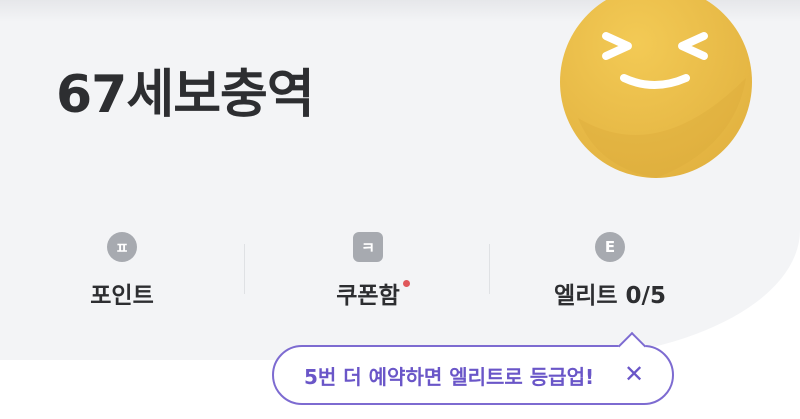  What do you see at coordinates (634, 374) in the screenshot?
I see `close-icon: ✕` at bounding box center [634, 374].